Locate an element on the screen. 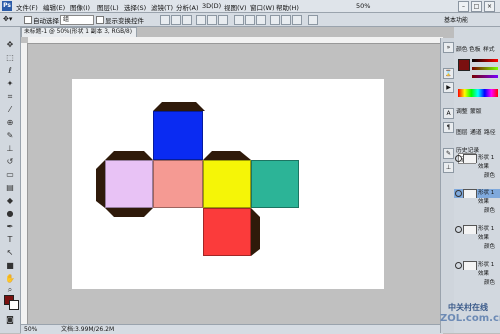 This screenshot has height=334, width=500. magic-wand-icon: ✦ is located at coordinates (10, 83).